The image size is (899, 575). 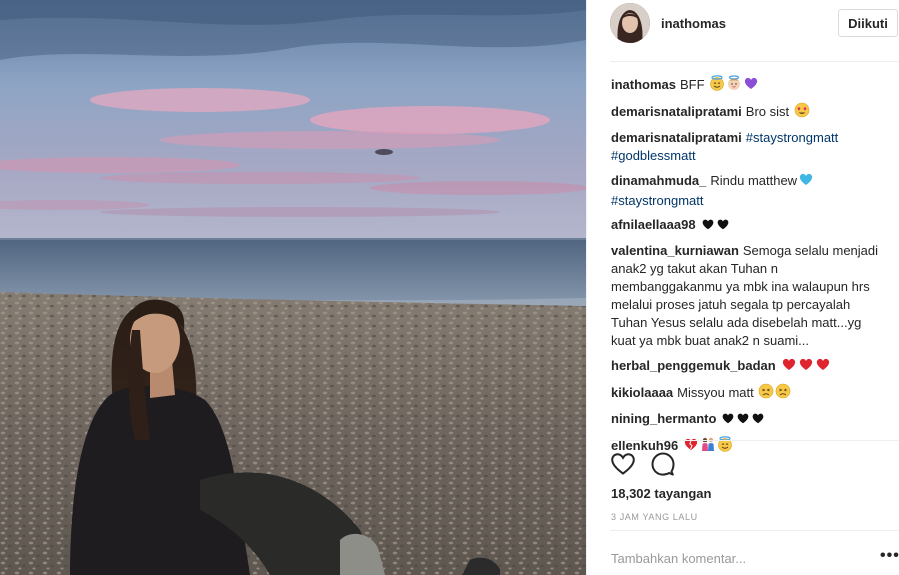 I want to click on comment-username: valentina_kurniawan, so click(x=675, y=250).